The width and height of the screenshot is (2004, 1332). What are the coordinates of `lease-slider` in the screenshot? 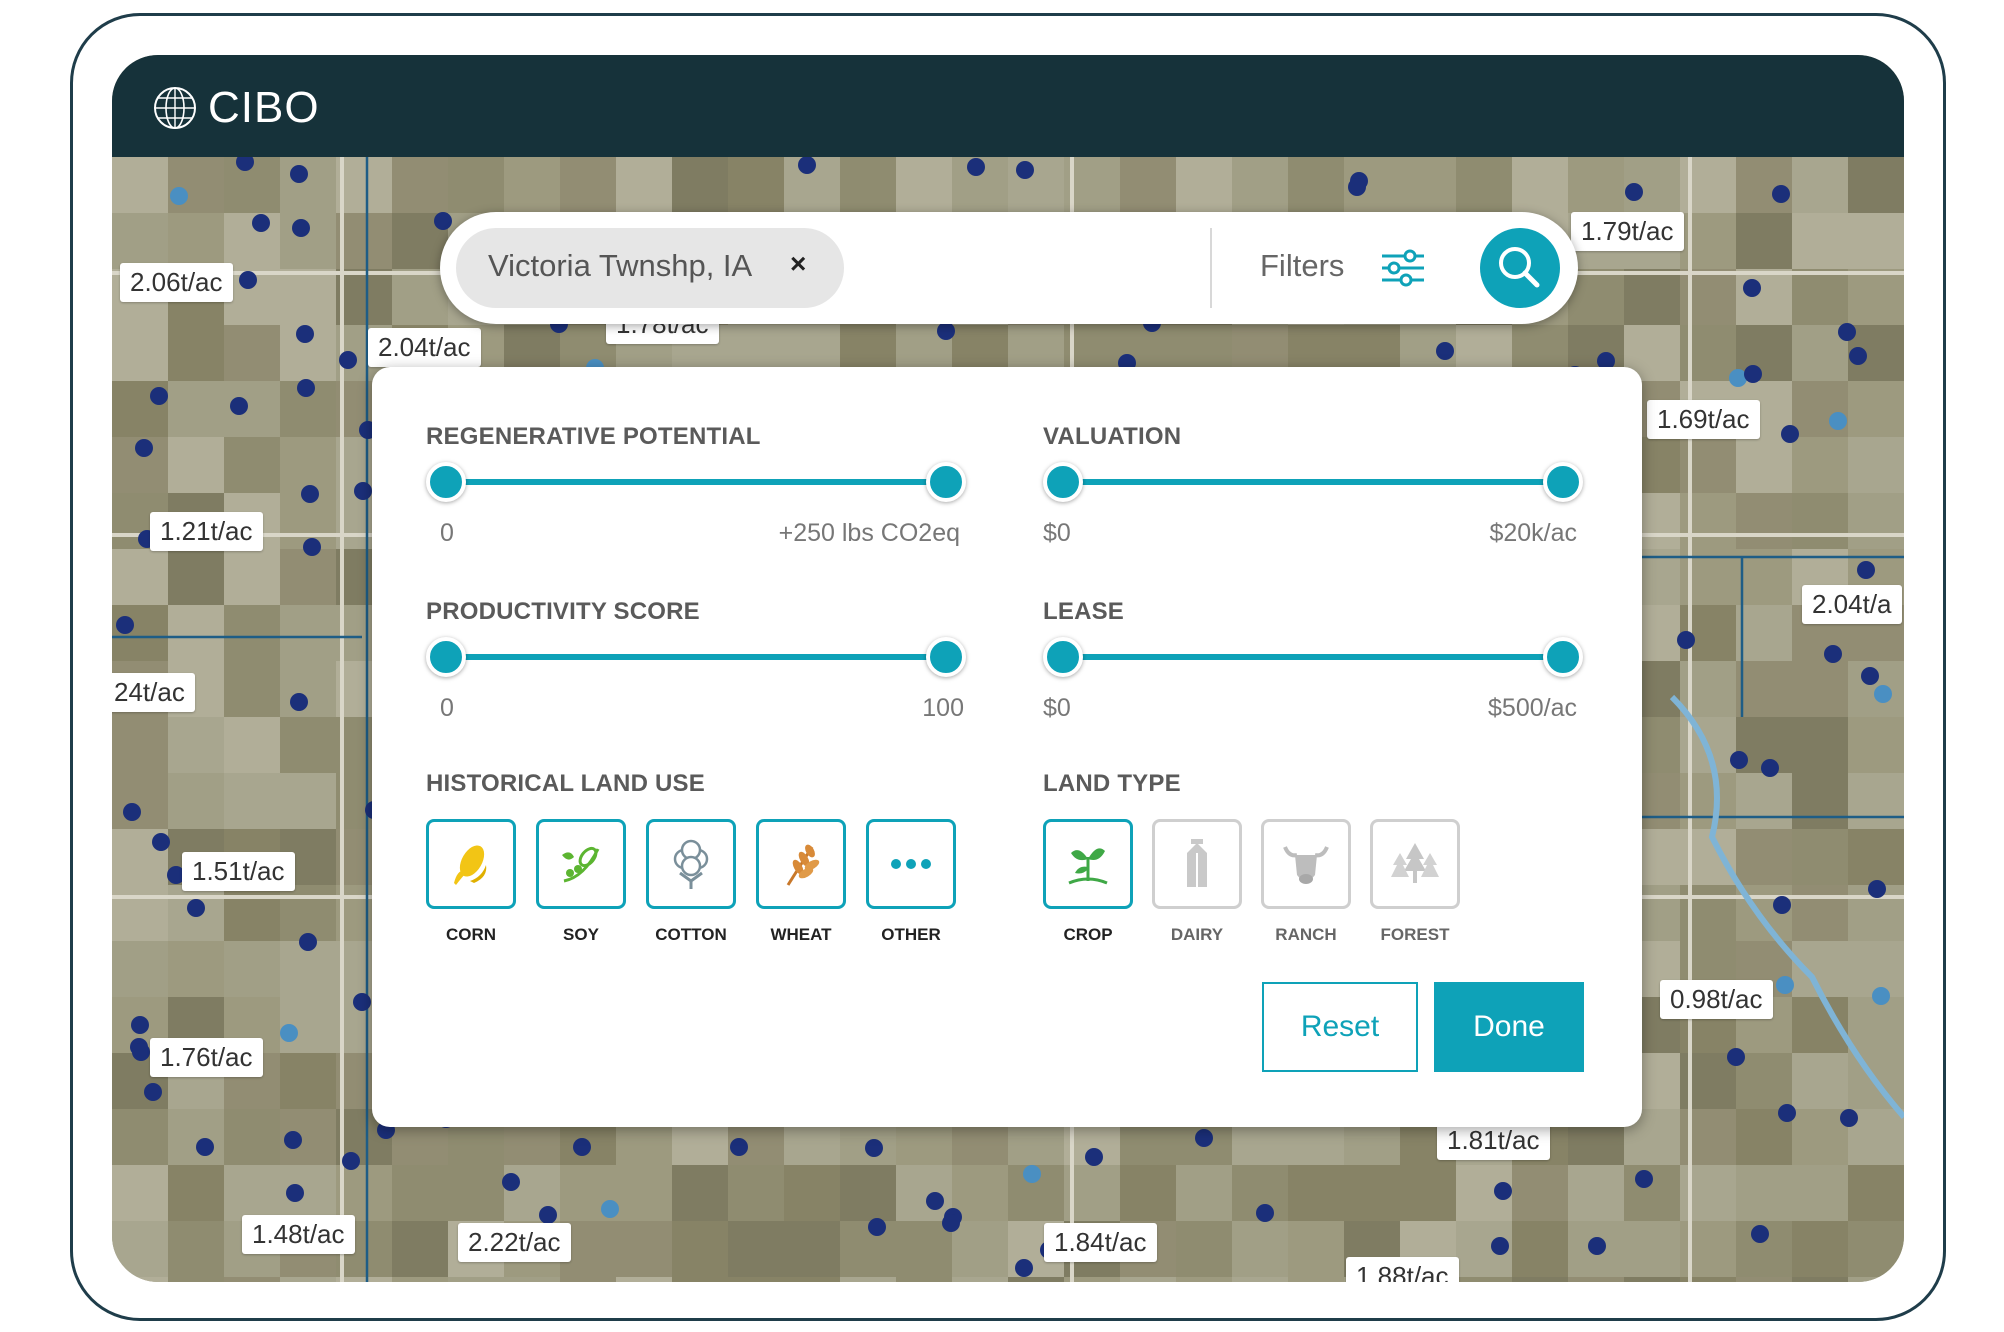 It's located at (1313, 657).